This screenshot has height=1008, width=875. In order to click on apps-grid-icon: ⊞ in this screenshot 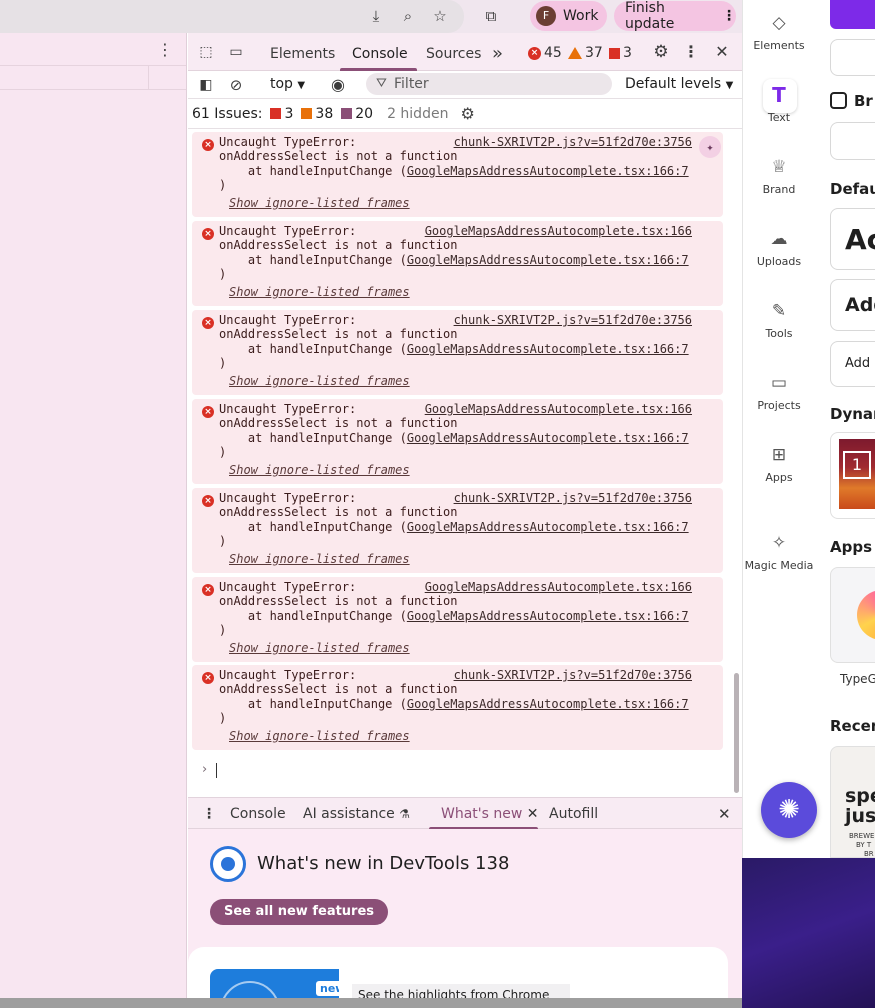, I will do `click(779, 455)`.